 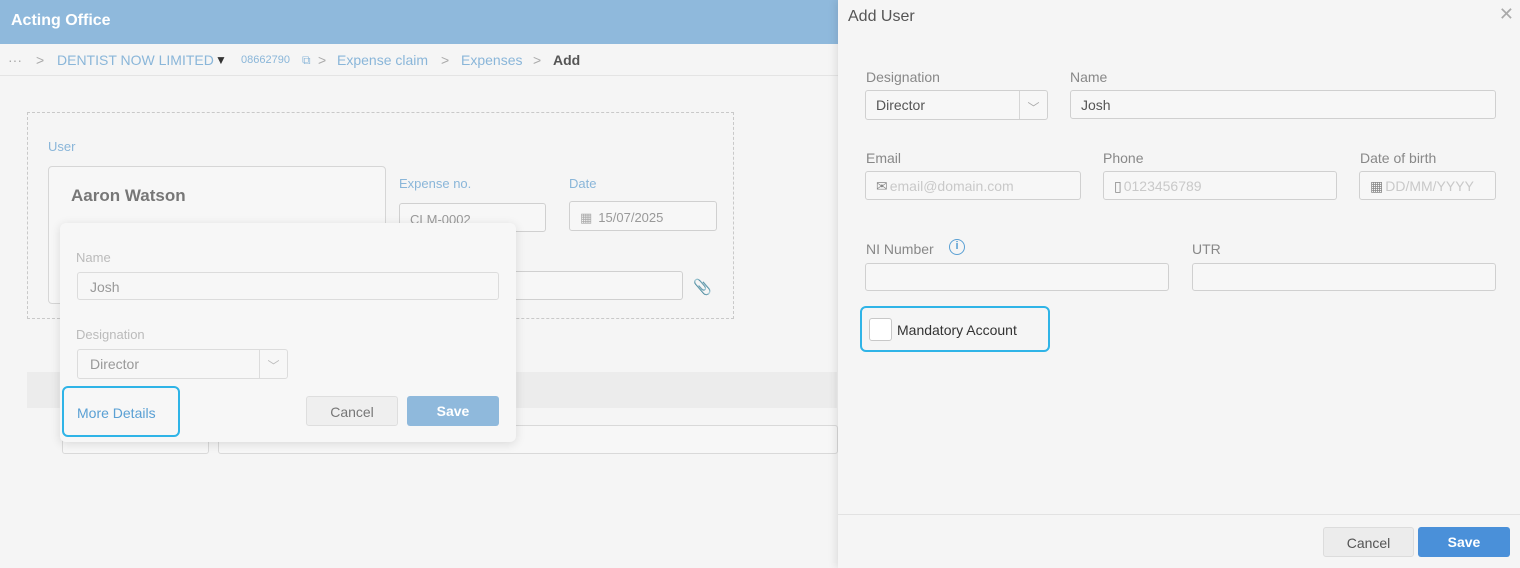 I want to click on name-input: Josh, so click(x=1283, y=104).